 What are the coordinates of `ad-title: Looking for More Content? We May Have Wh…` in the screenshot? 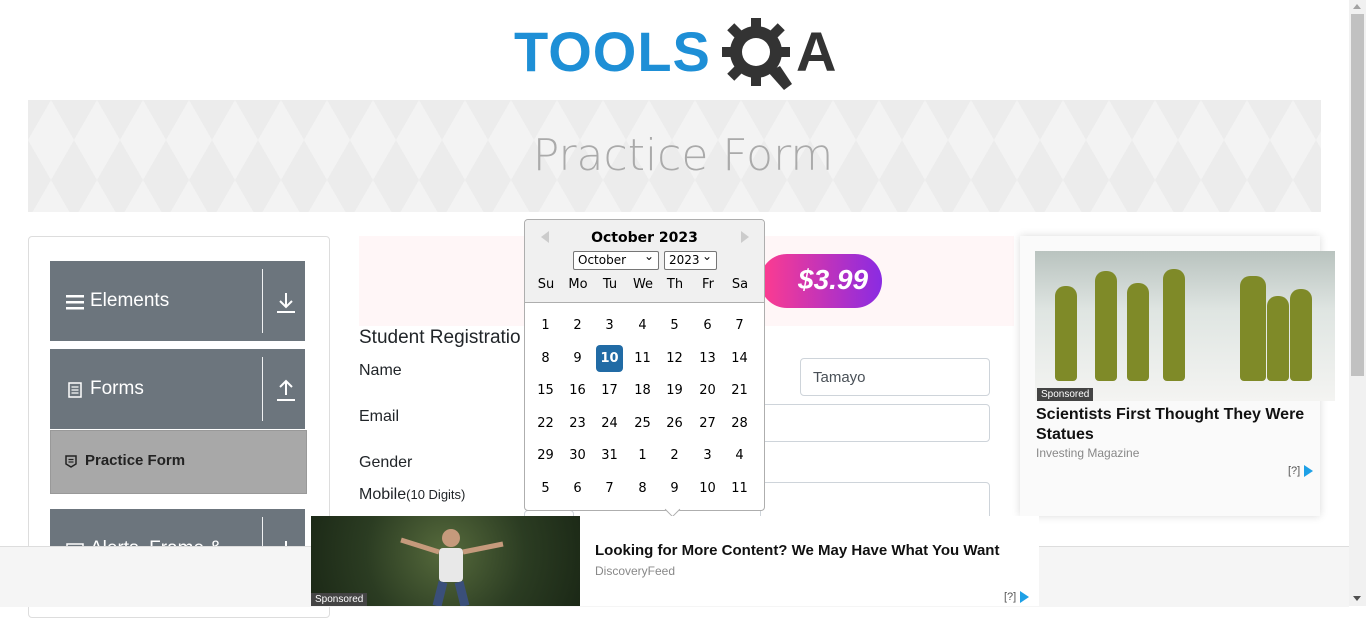 It's located at (797, 550).